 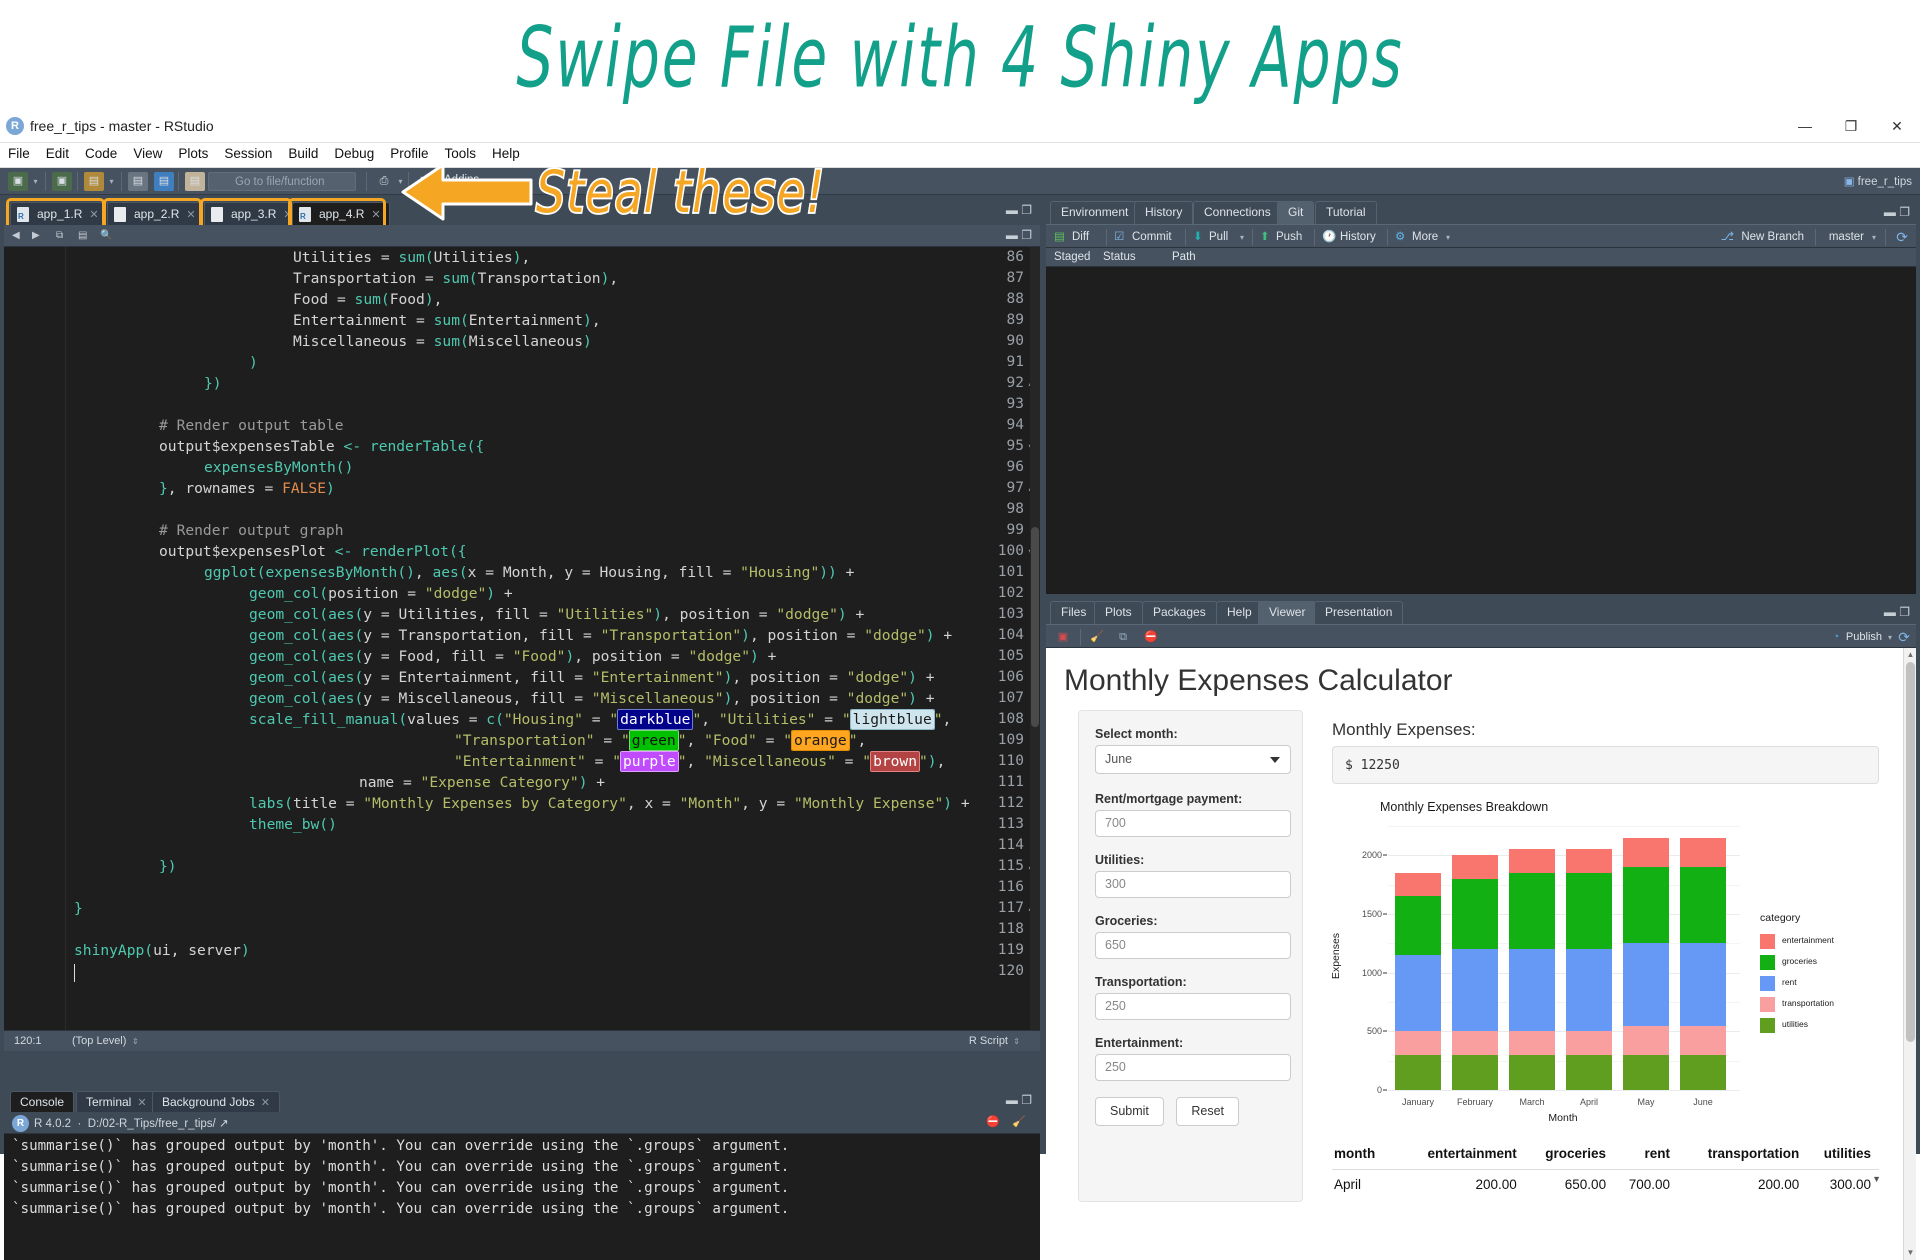 I want to click on branch-selector: master, so click(x=1846, y=237).